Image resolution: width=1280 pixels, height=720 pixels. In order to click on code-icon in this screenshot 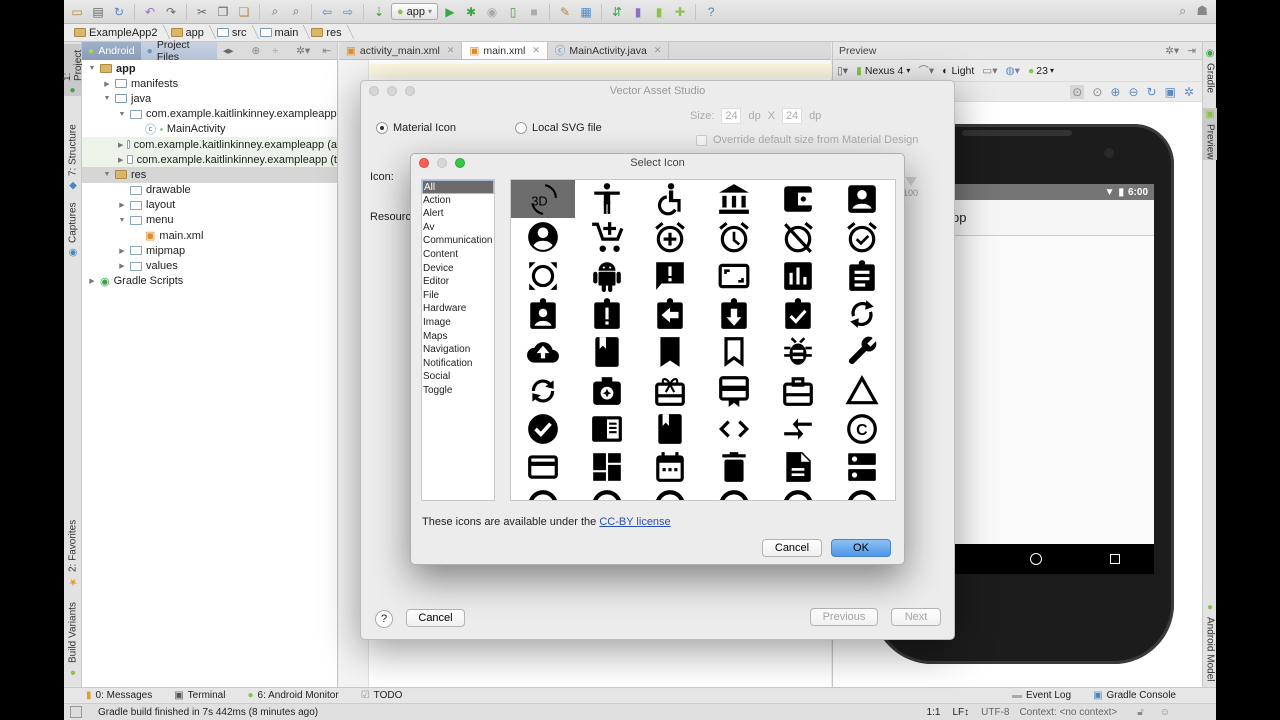, I will do `click(734, 429)`.